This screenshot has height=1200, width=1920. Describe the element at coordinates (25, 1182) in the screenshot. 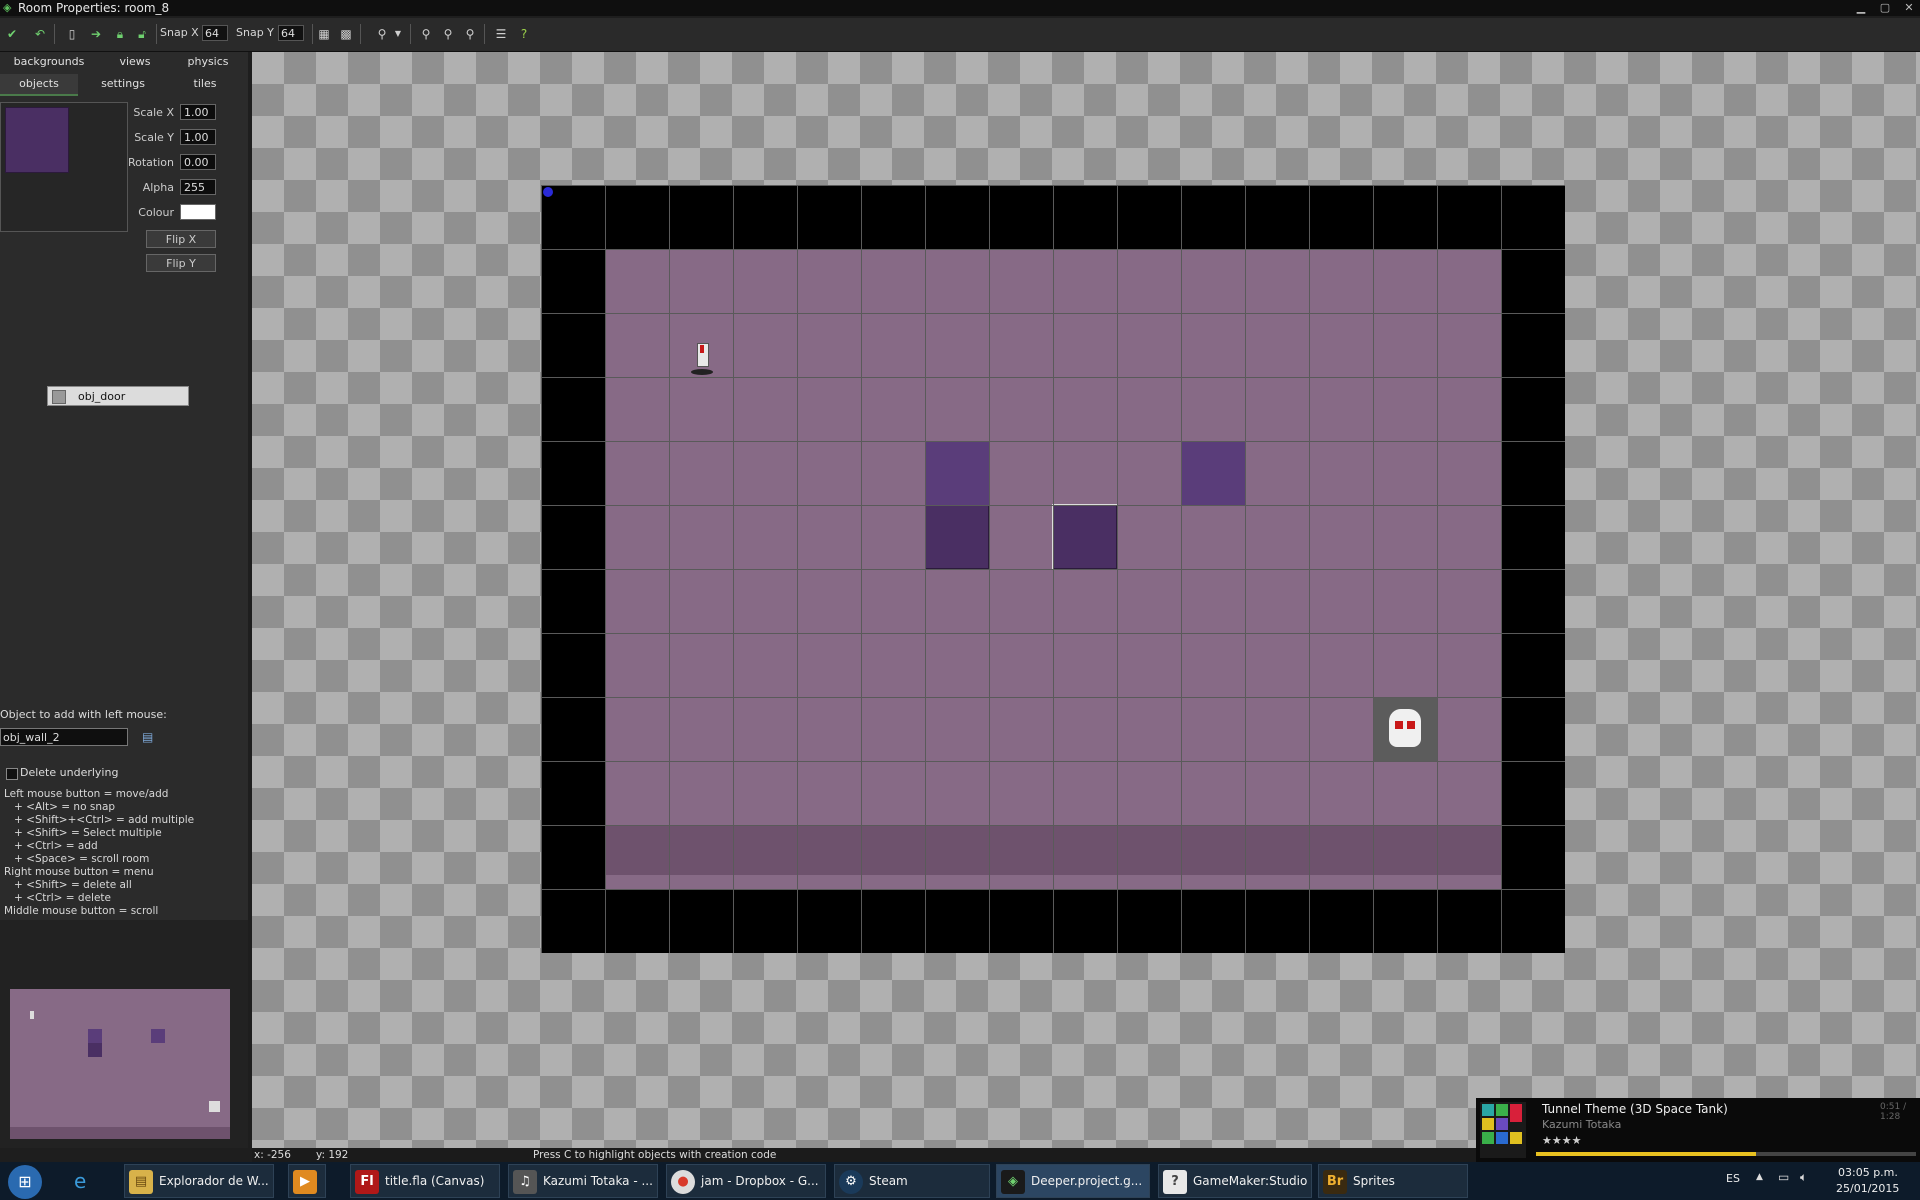

I see `start-button: ⊞` at that location.